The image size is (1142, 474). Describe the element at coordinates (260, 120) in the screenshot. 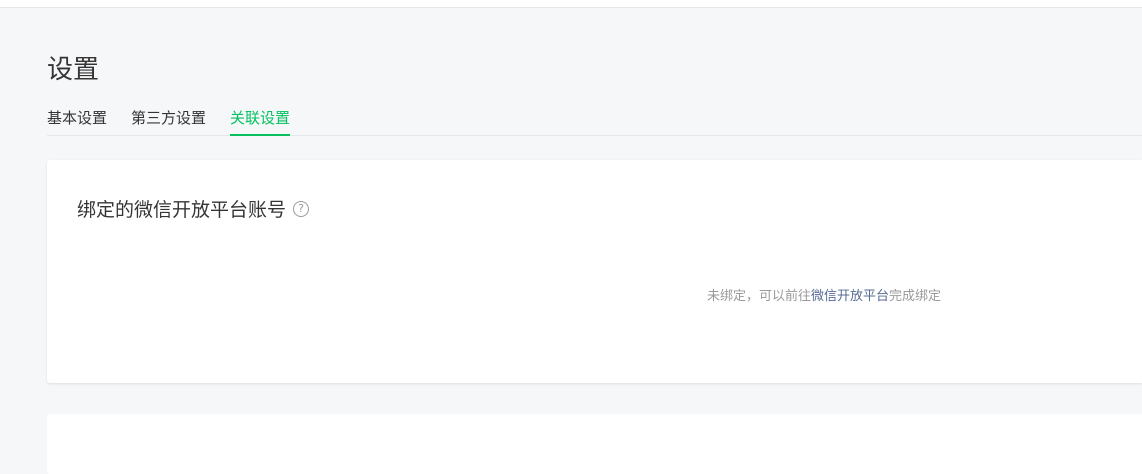

I see `tab-association-settings: 关联设置` at that location.